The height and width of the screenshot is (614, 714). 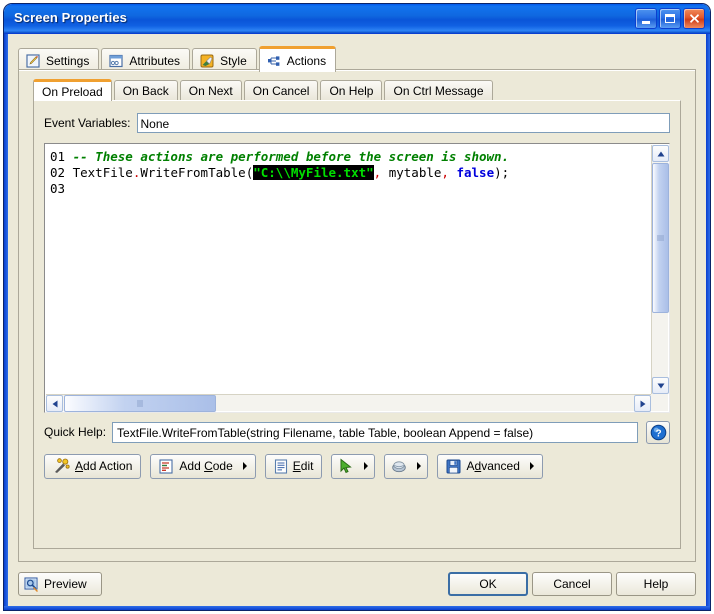 I want to click on editor-horizontal-scroll-thumb, so click(x=140, y=403).